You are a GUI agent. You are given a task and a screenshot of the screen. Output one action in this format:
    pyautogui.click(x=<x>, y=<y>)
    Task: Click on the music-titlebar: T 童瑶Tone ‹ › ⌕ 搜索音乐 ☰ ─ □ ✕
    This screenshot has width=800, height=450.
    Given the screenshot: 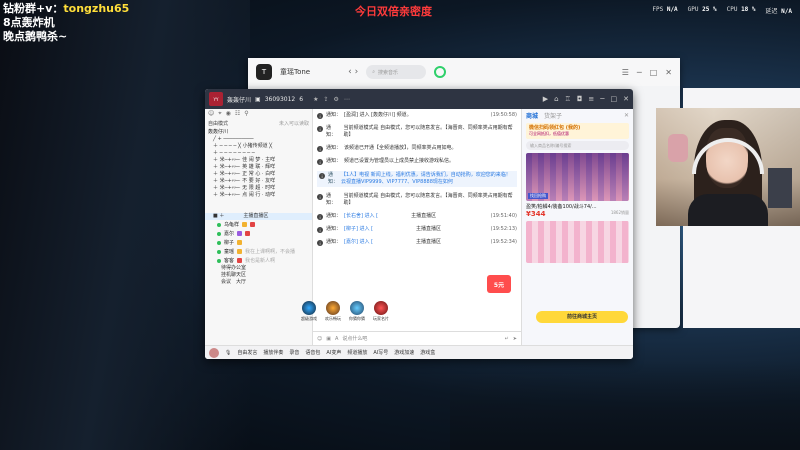 What is the action you would take?
    pyautogui.click(x=464, y=72)
    